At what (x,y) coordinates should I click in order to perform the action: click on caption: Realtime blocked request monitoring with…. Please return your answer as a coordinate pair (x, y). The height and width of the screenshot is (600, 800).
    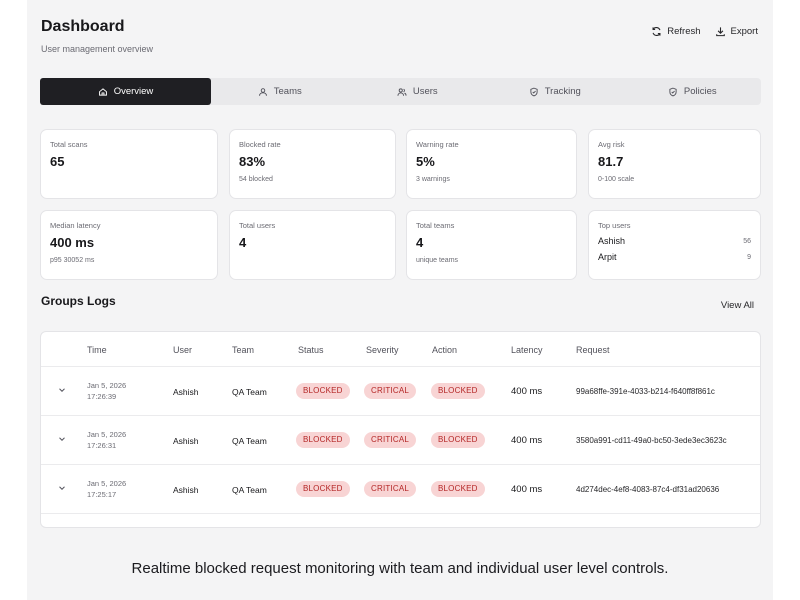
    Looking at the image, I should click on (400, 568).